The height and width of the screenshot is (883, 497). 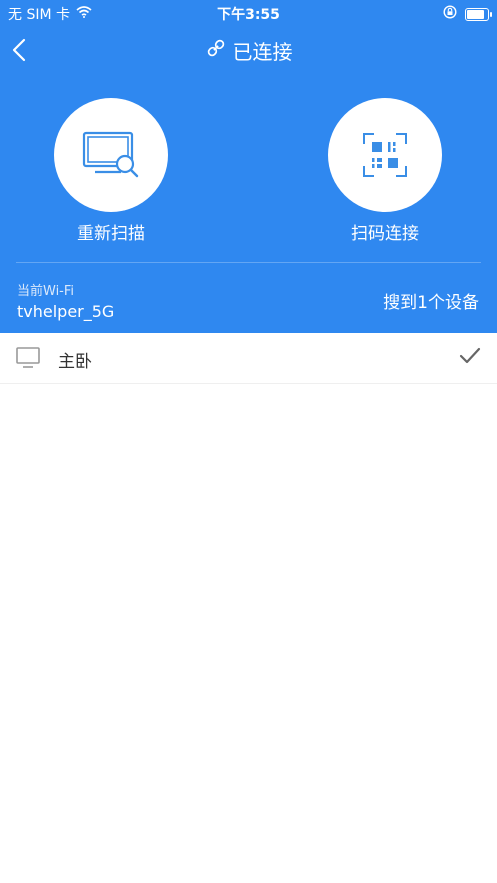 I want to click on checkmark-icon, so click(x=470, y=358).